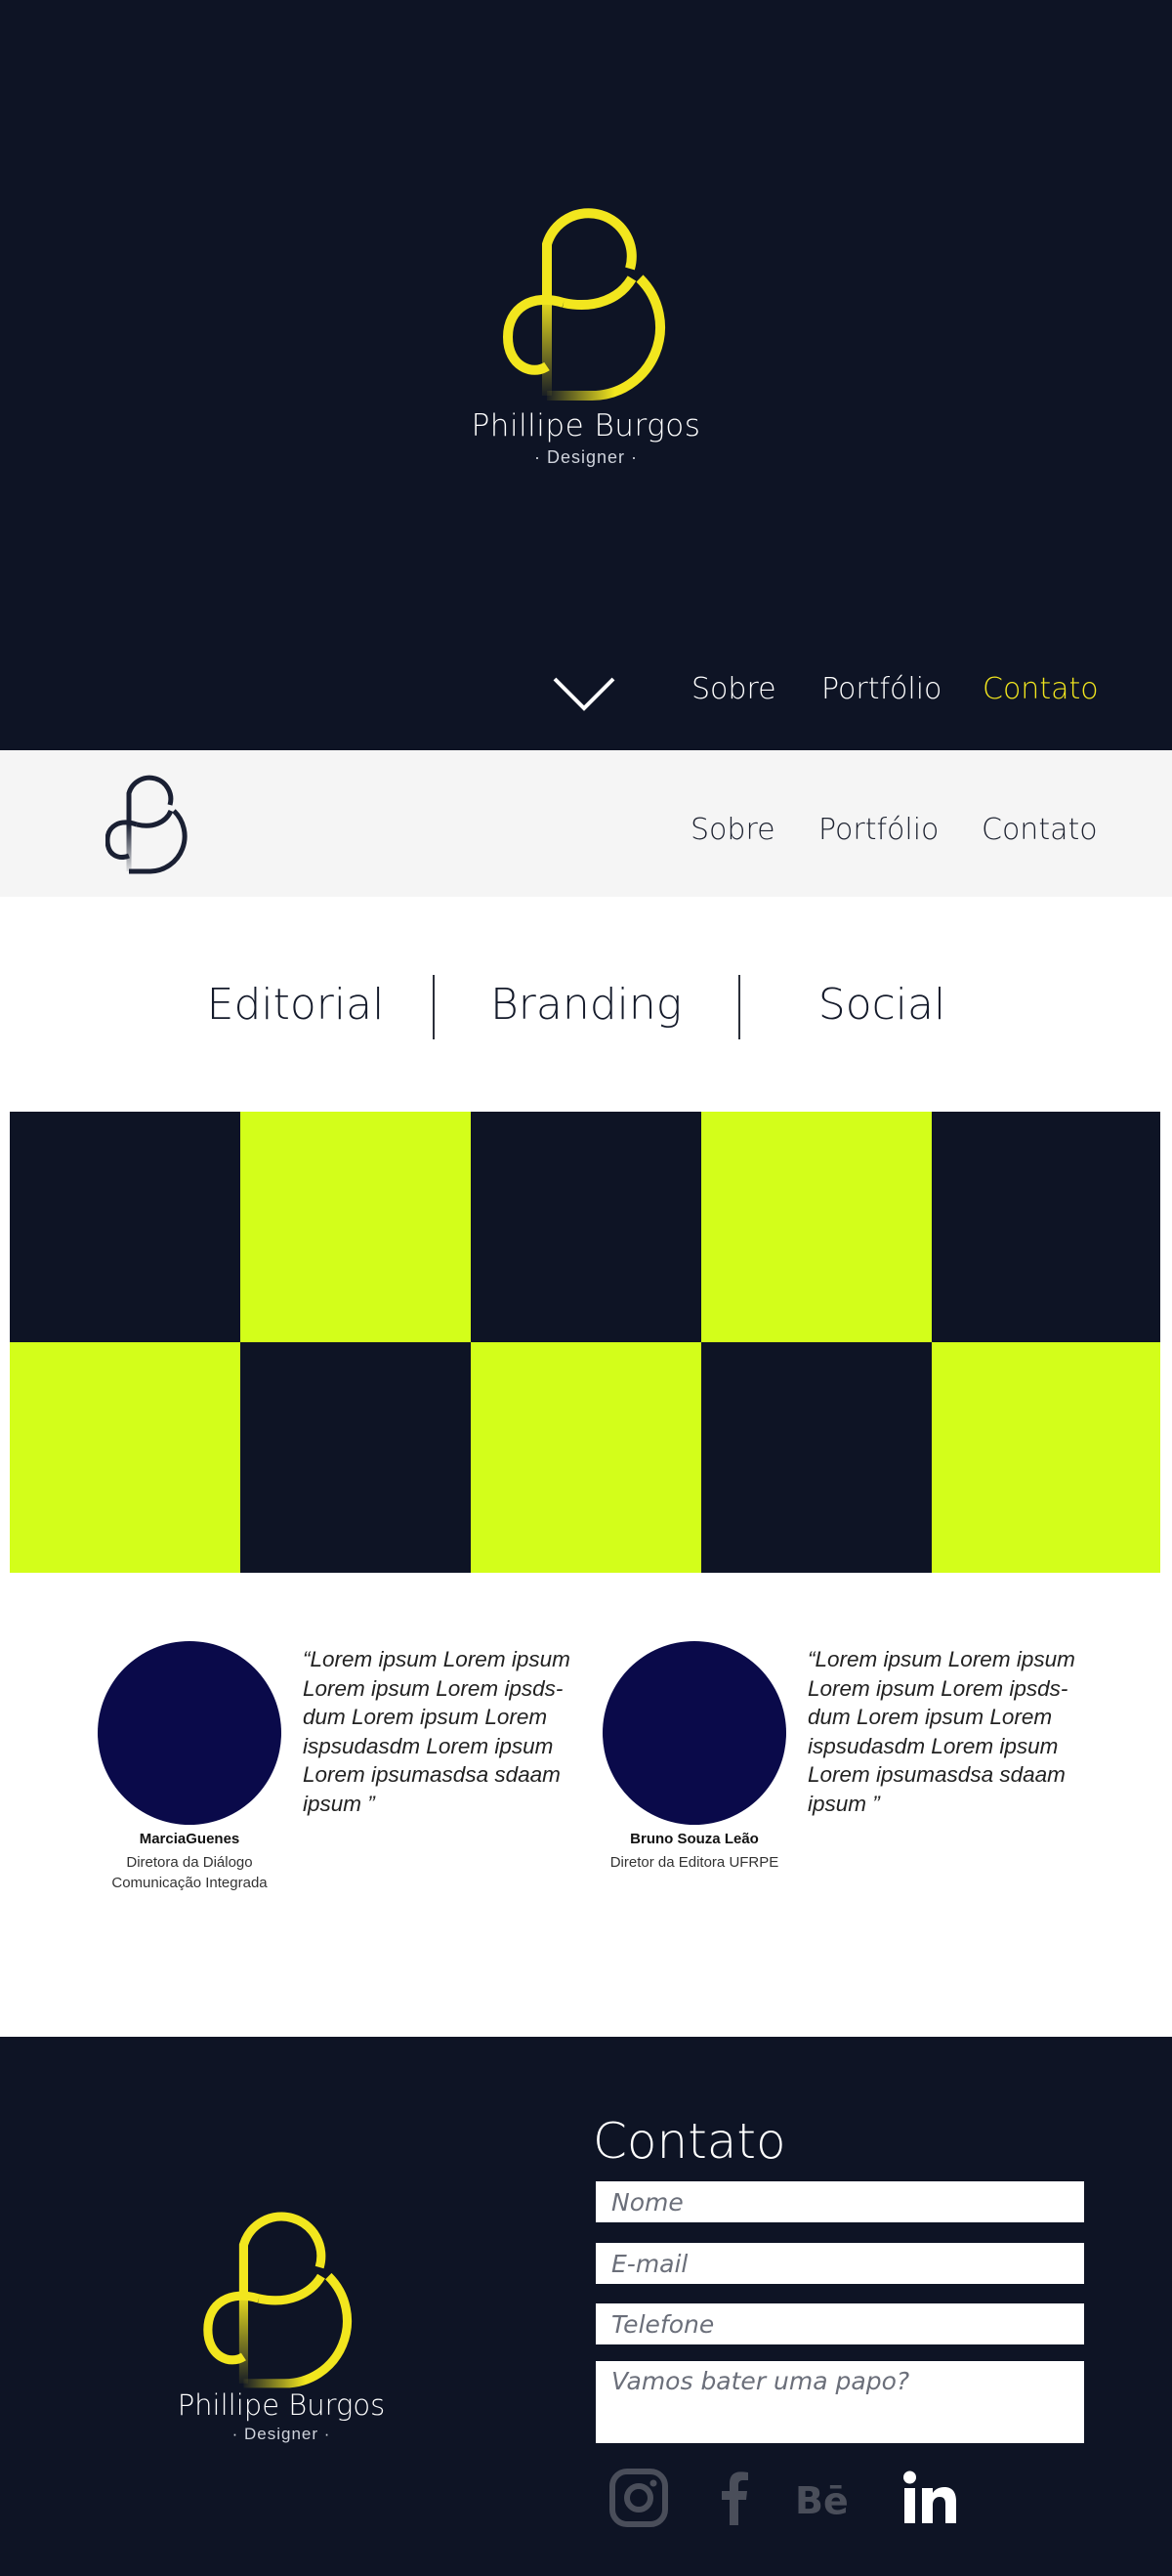 This screenshot has width=1172, height=2576. What do you see at coordinates (840, 2201) in the screenshot?
I see `name-field` at bounding box center [840, 2201].